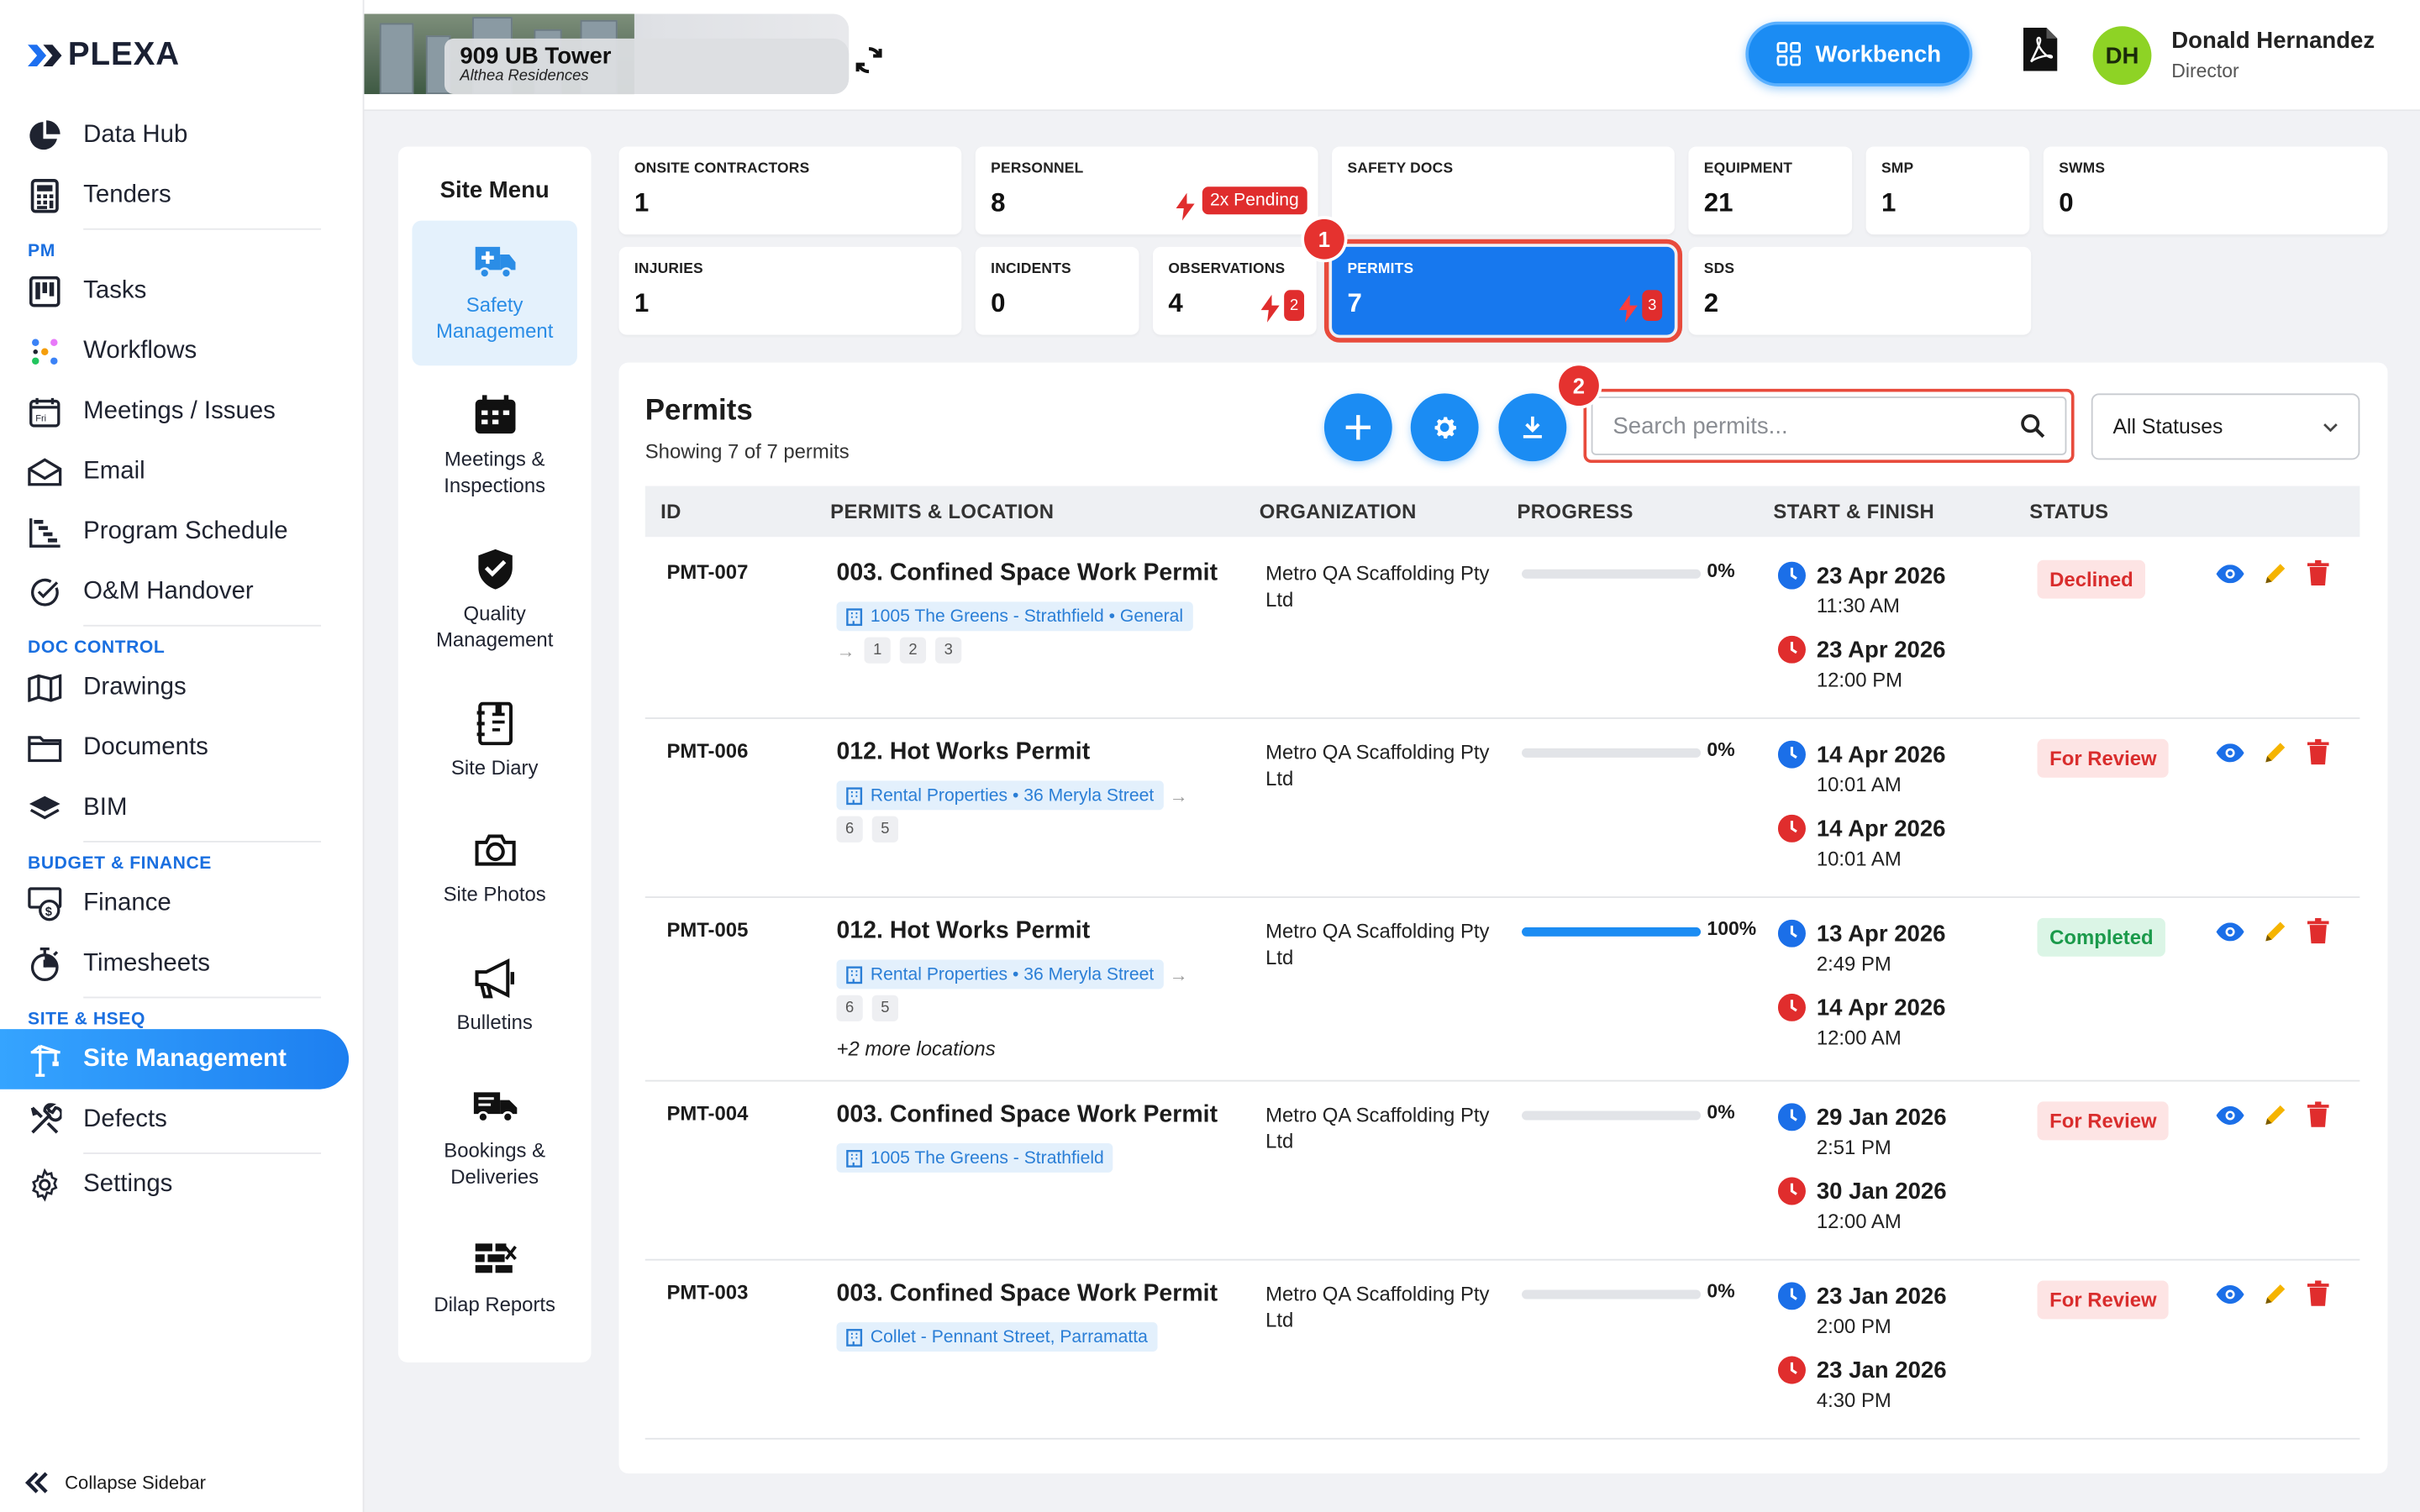 The height and width of the screenshot is (1512, 2420). I want to click on sidebar-item-drawings: Drawings, so click(182, 687).